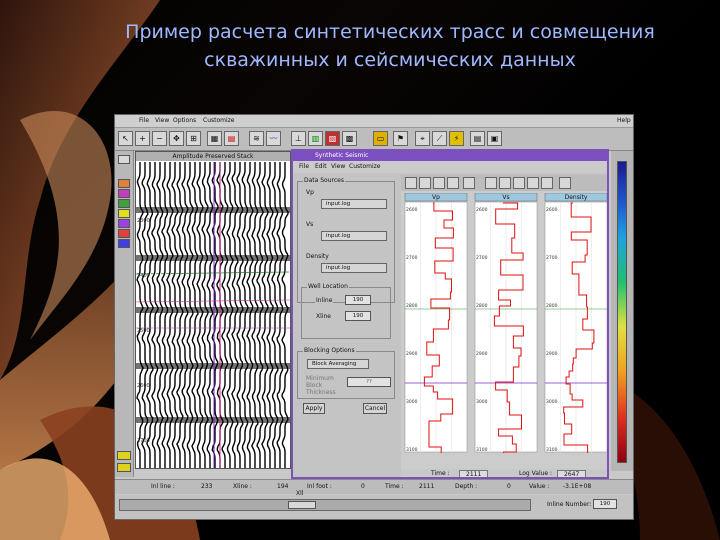  I want to click on inline-number-label: Inline Number:, so click(569, 504).